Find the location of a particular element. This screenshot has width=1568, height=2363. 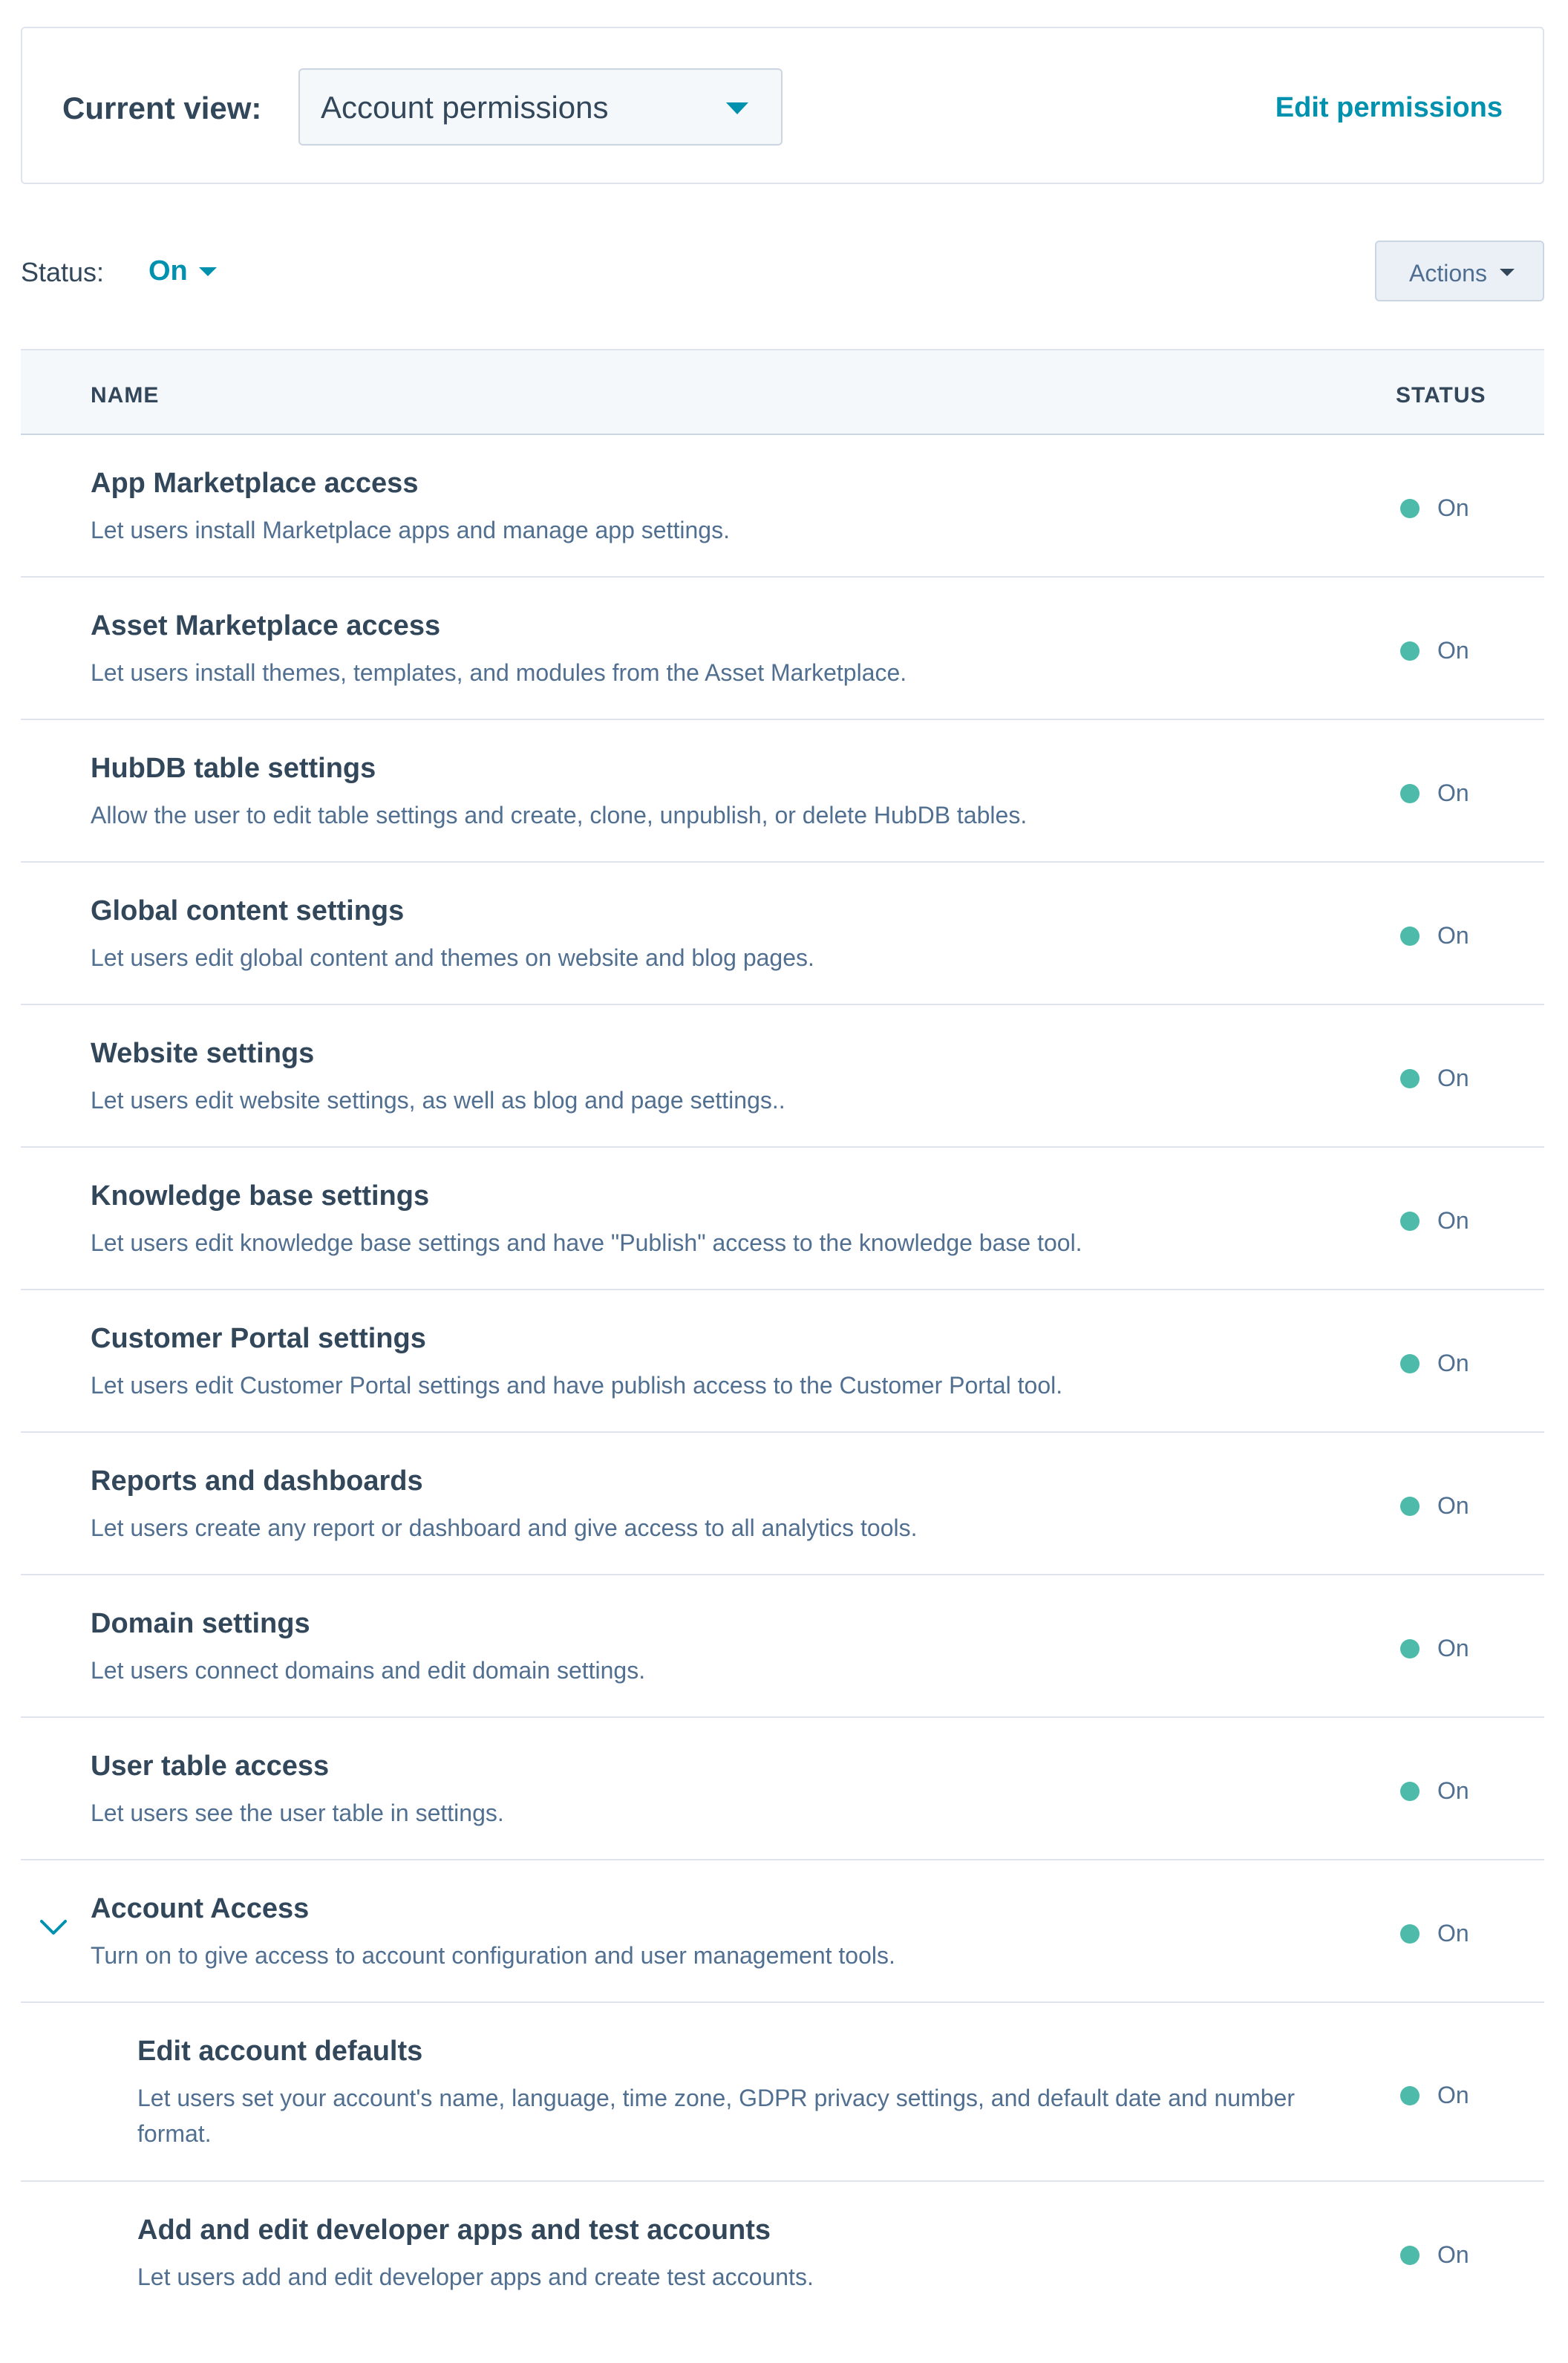

column-header-status: STATUS is located at coordinates (1441, 396).